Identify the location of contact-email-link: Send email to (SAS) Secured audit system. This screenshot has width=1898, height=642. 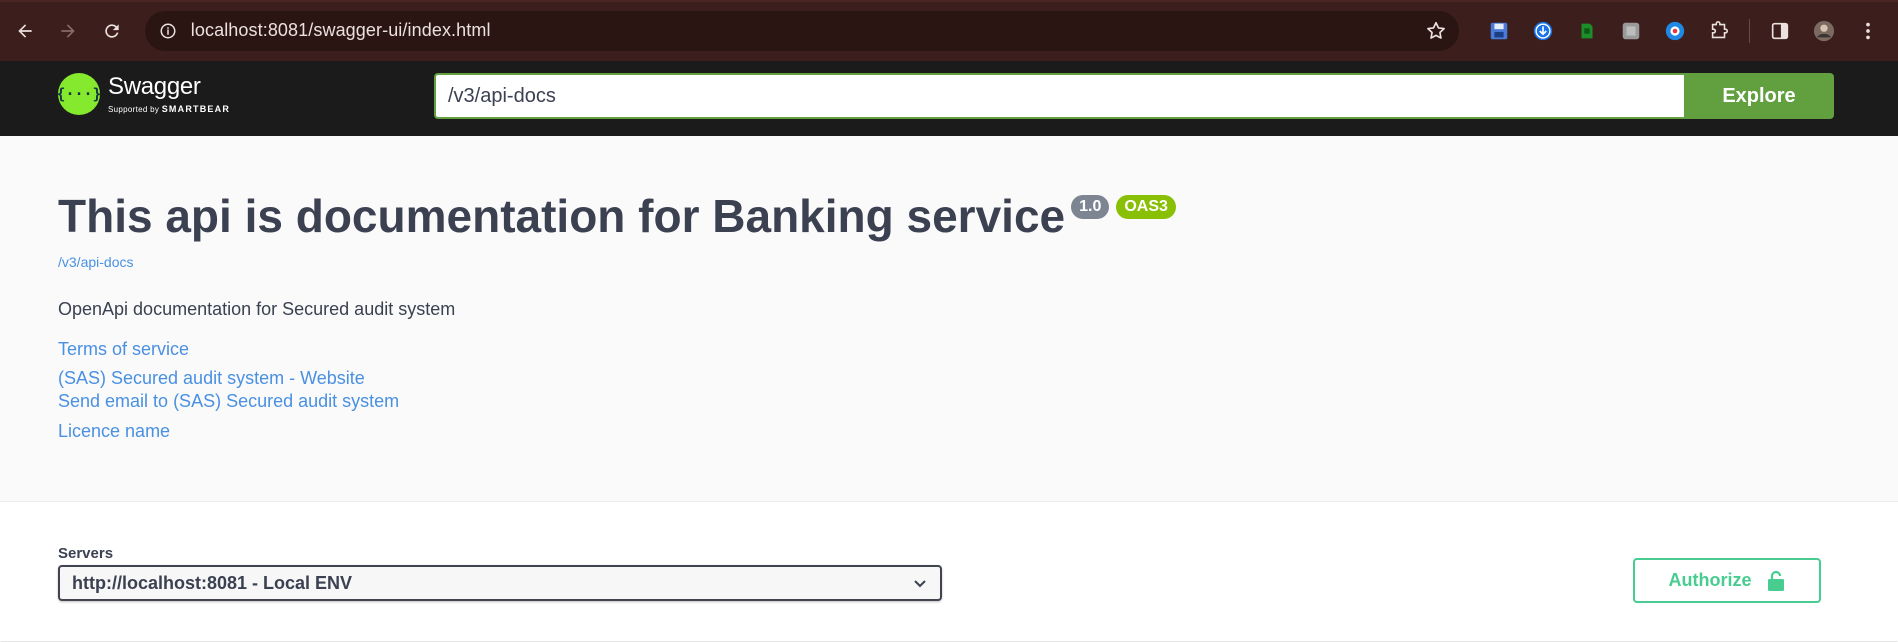
(228, 401).